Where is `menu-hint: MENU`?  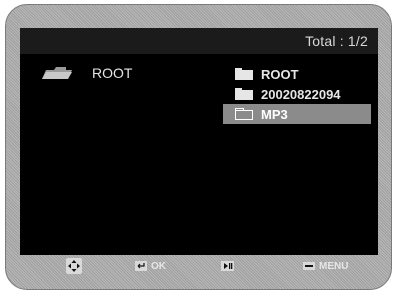
menu-hint: MENU is located at coordinates (325, 266).